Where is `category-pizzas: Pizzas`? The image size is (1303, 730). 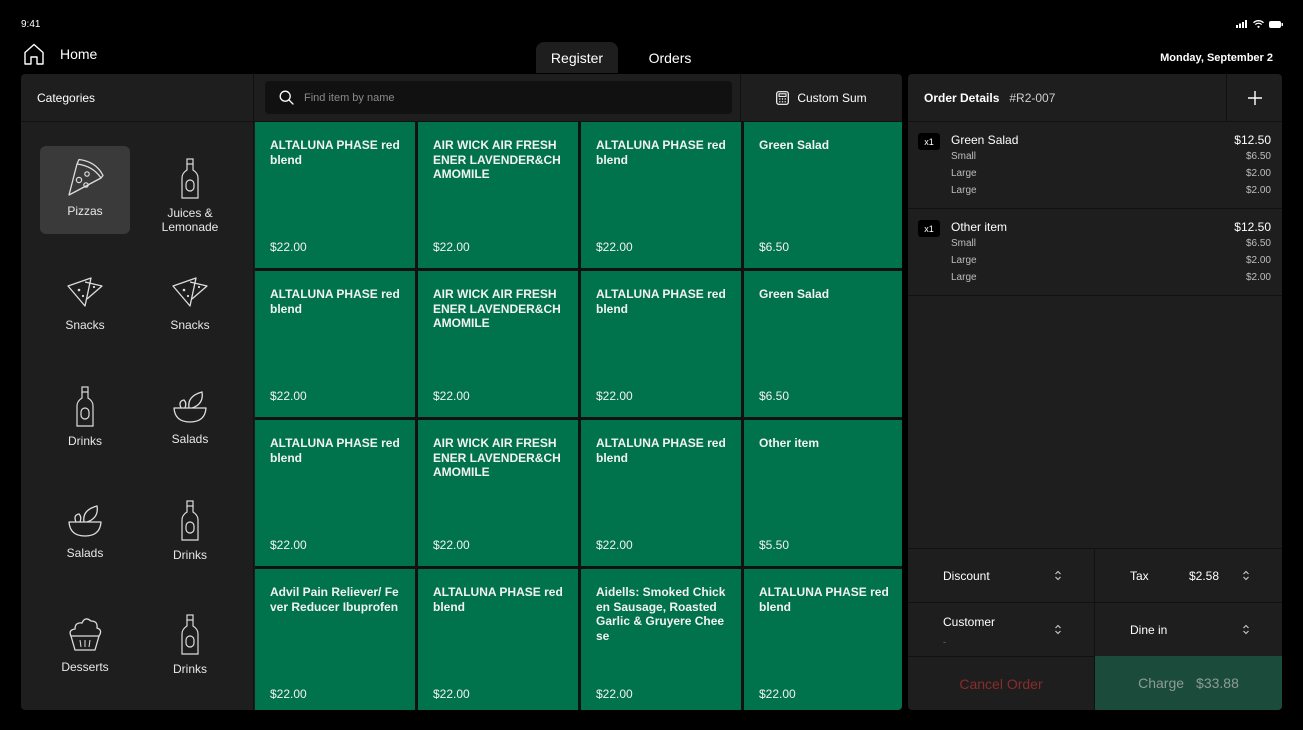
category-pizzas: Pizzas is located at coordinates (85, 190).